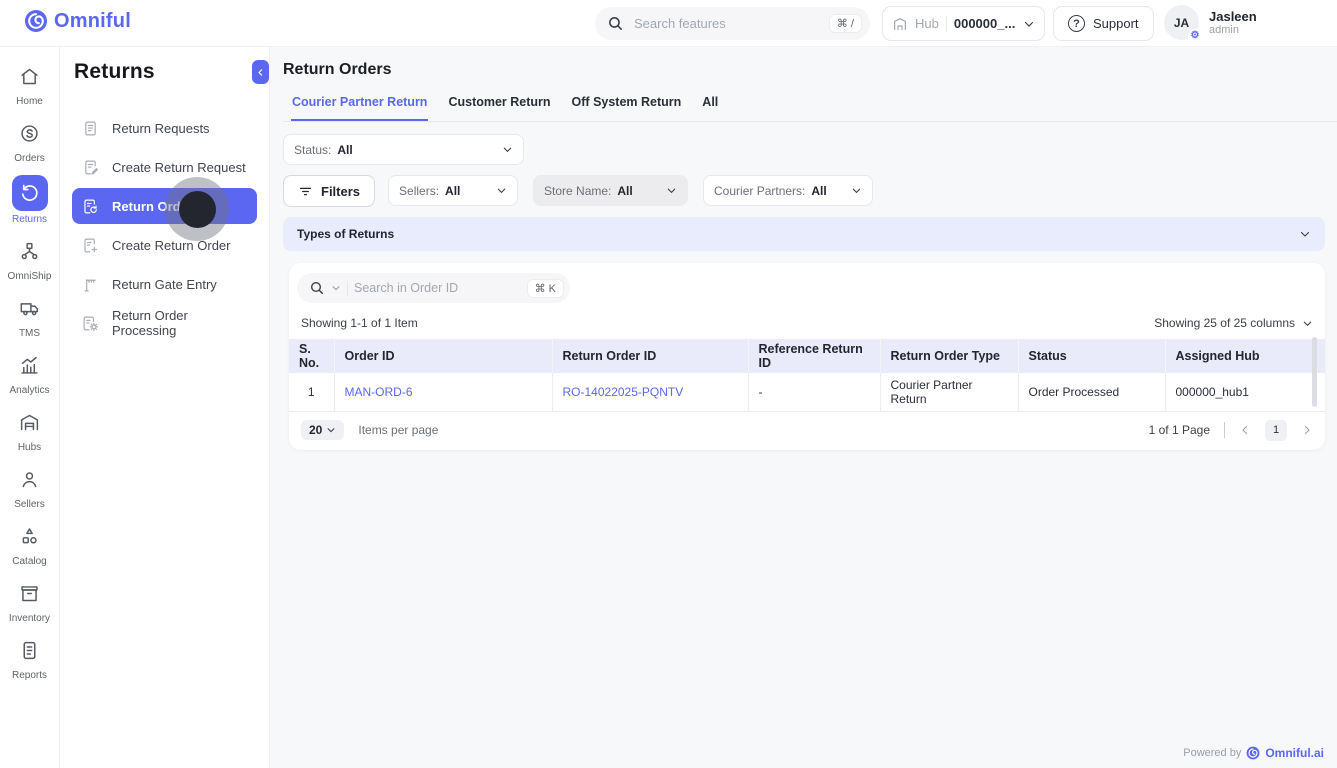  Describe the element at coordinates (92, 20) in the screenshot. I see `brand-name: Omniful` at that location.